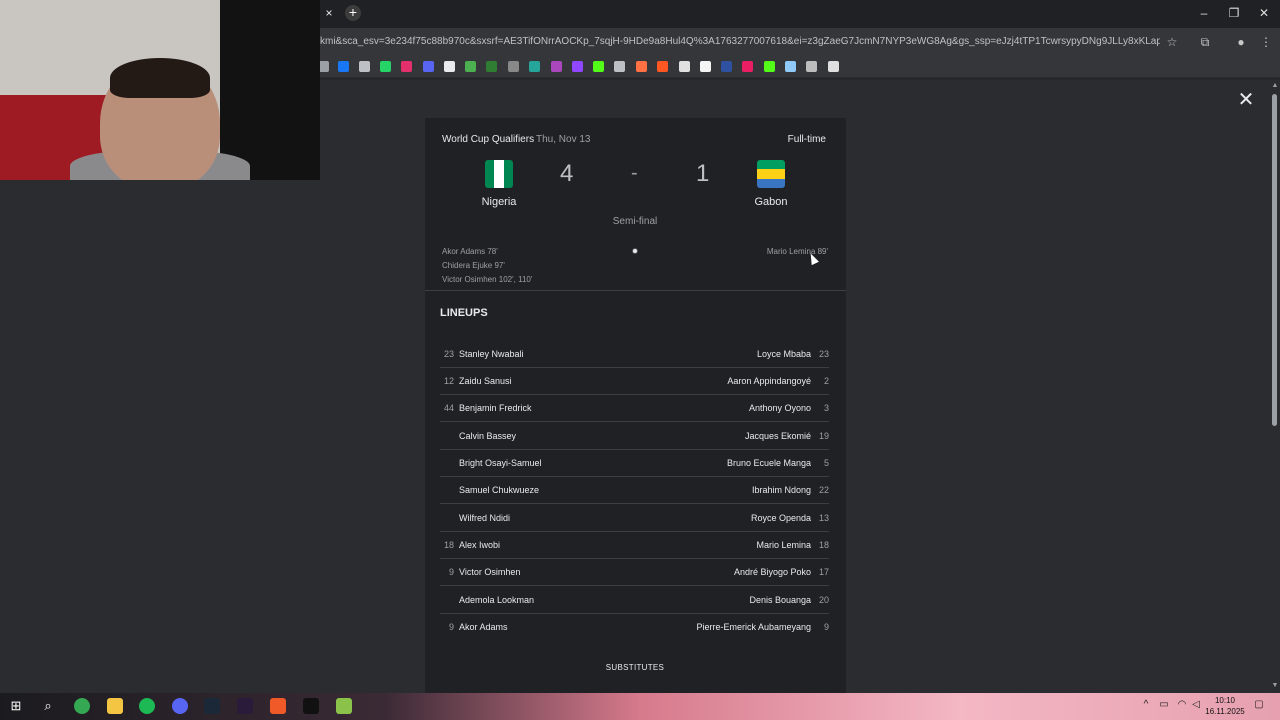  I want to click on home-player-name: Ademola Lookman, so click(496, 600).